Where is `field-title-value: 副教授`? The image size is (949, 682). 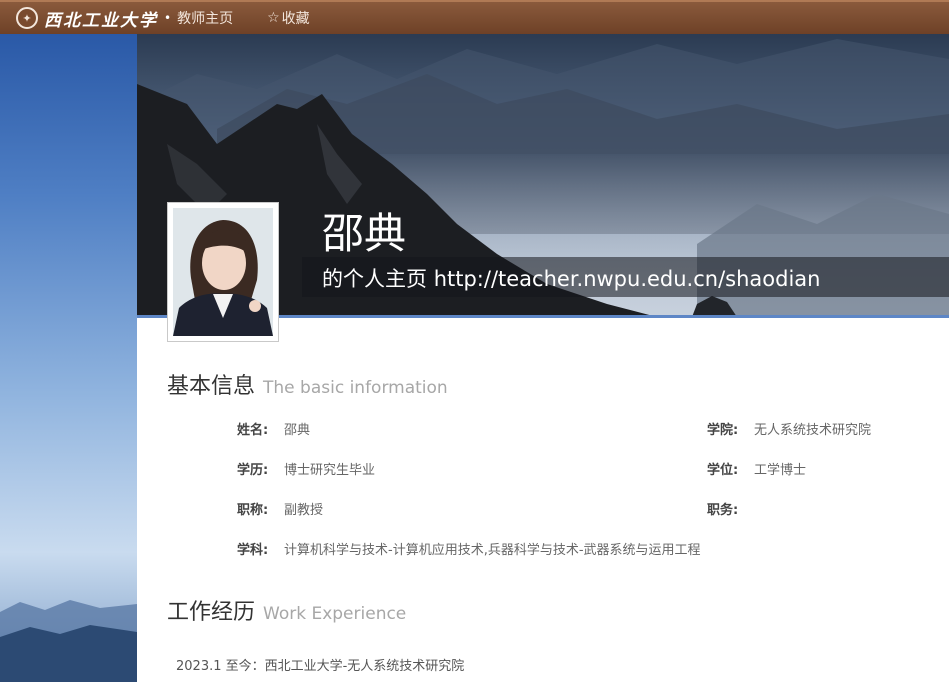 field-title-value: 副教授 is located at coordinates (304, 510).